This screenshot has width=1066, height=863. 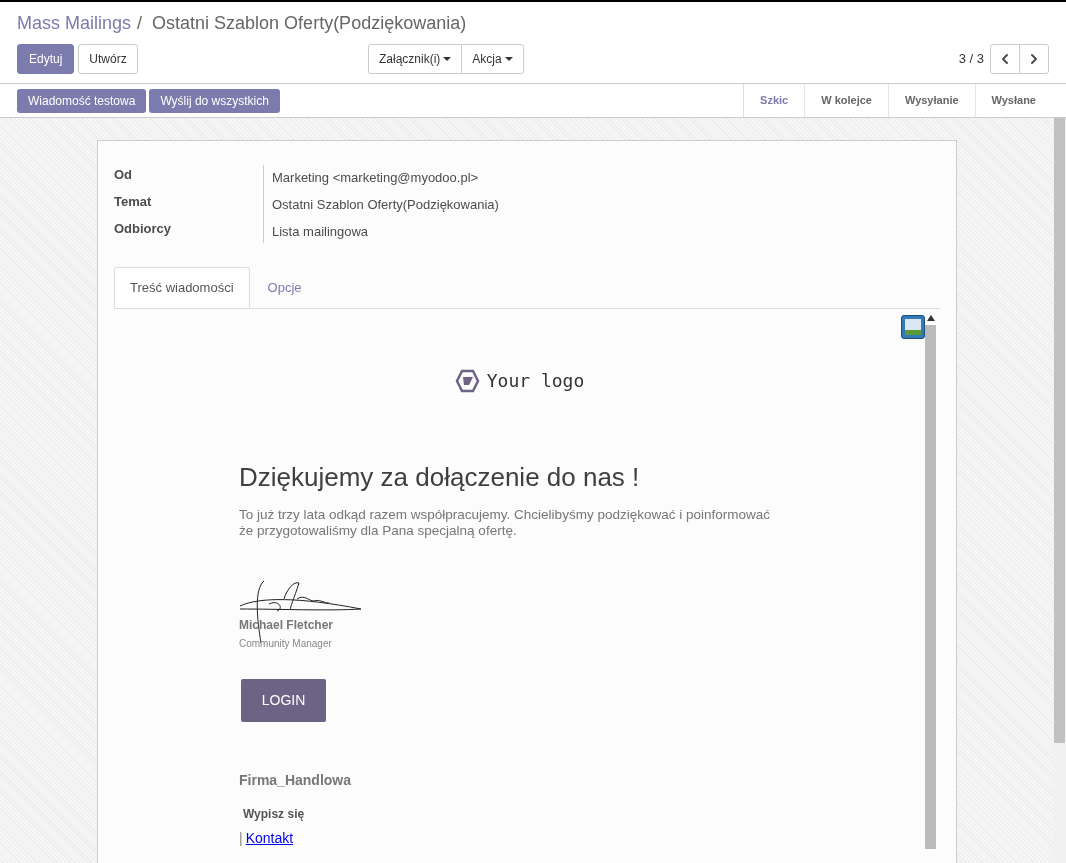 I want to click on login-button: LOGIN, so click(x=283, y=700).